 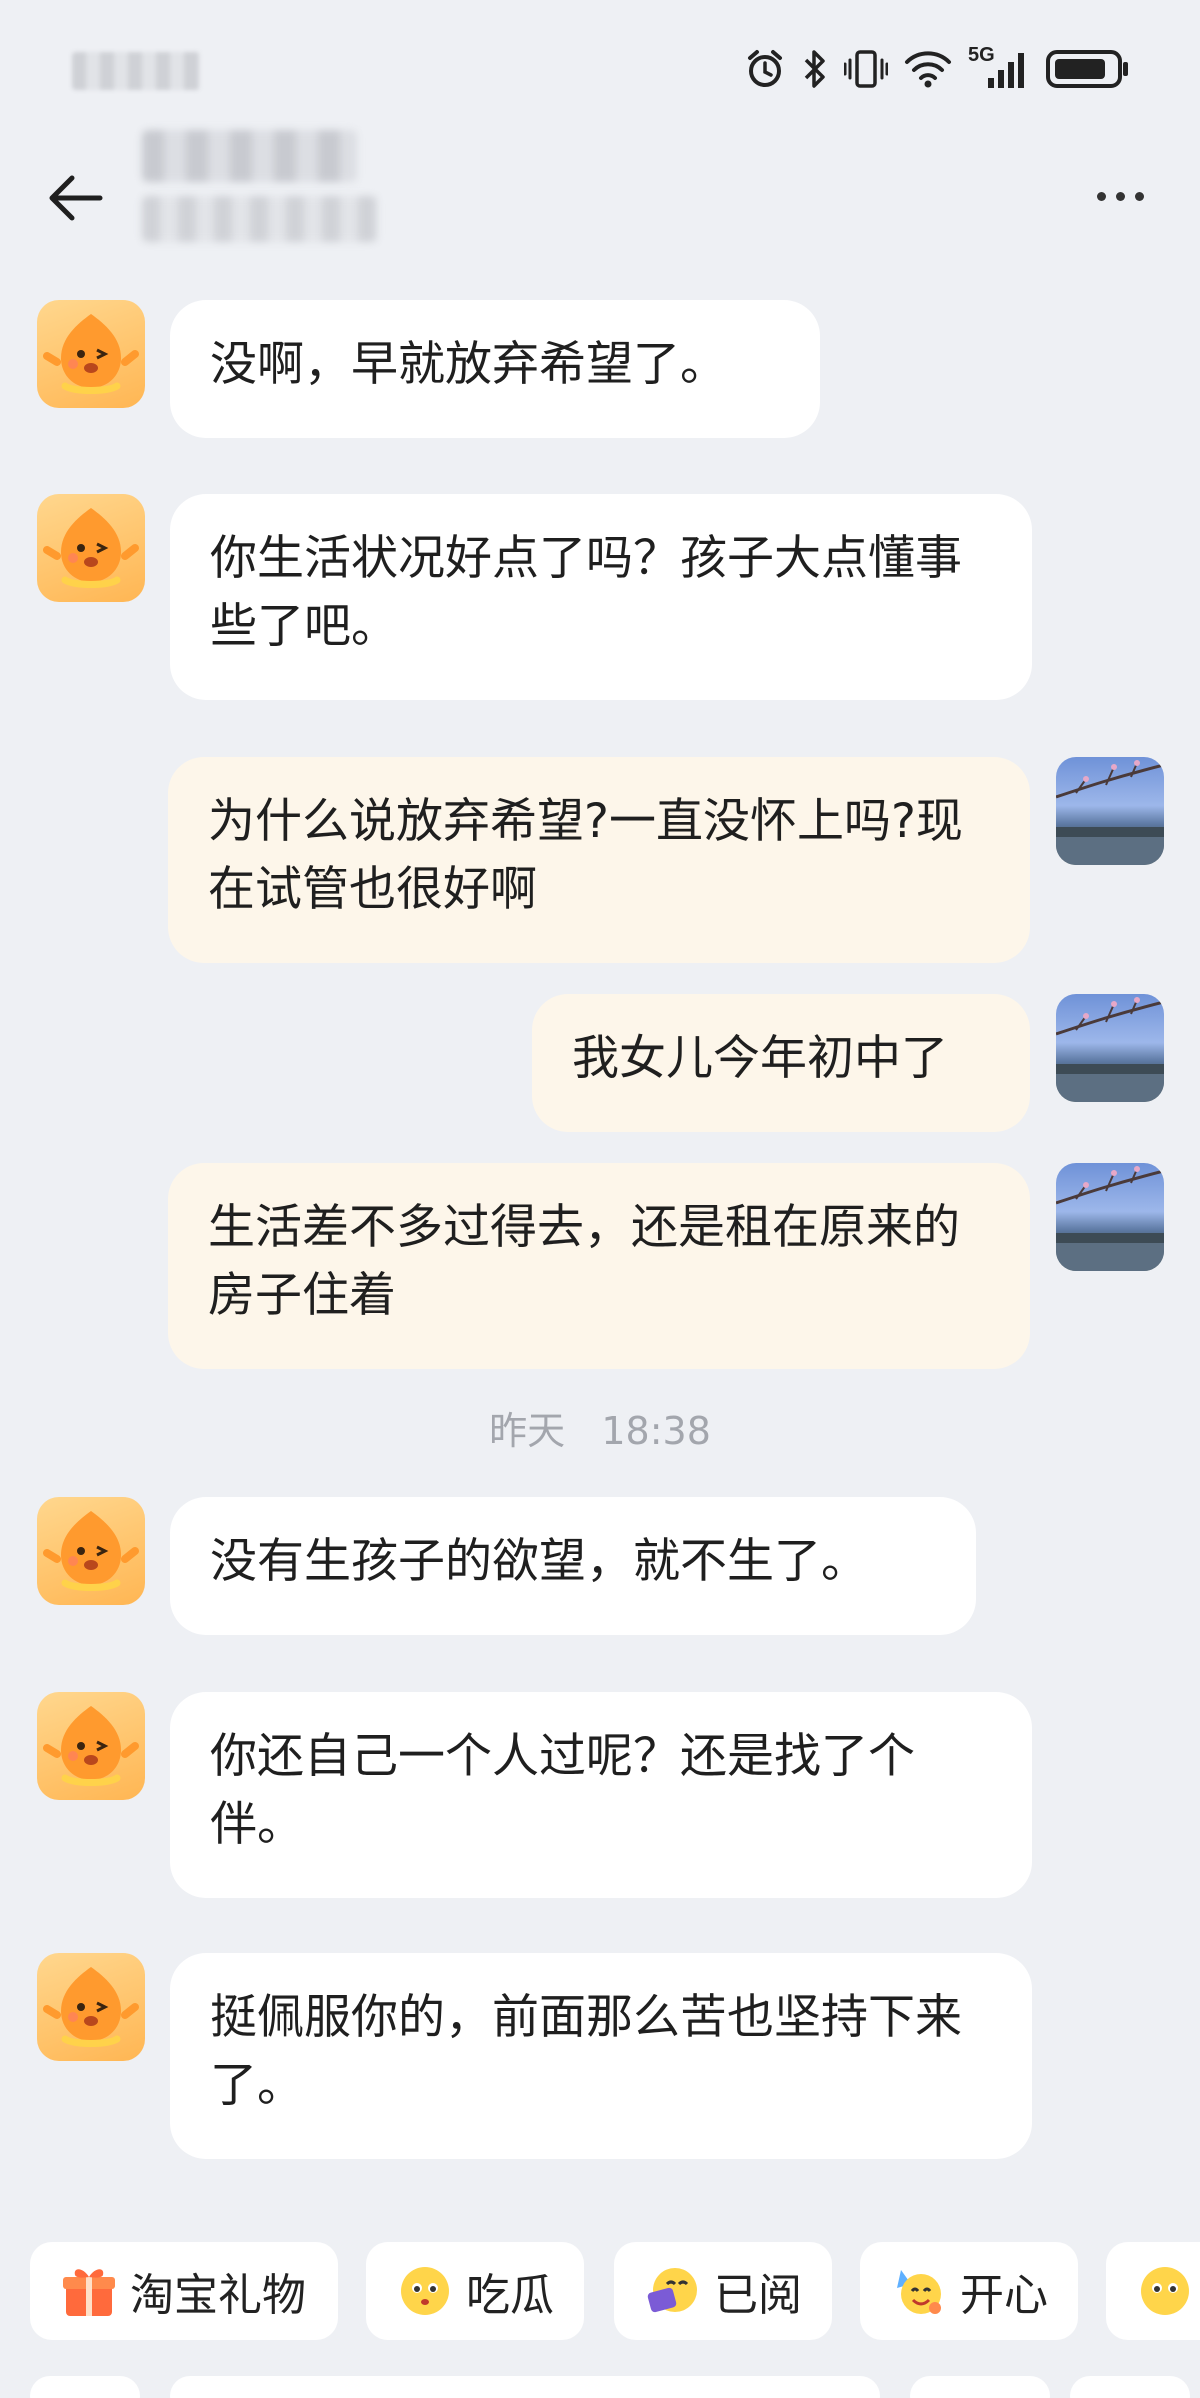 I want to click on quick-reply-more, so click(x=1153, y=2291).